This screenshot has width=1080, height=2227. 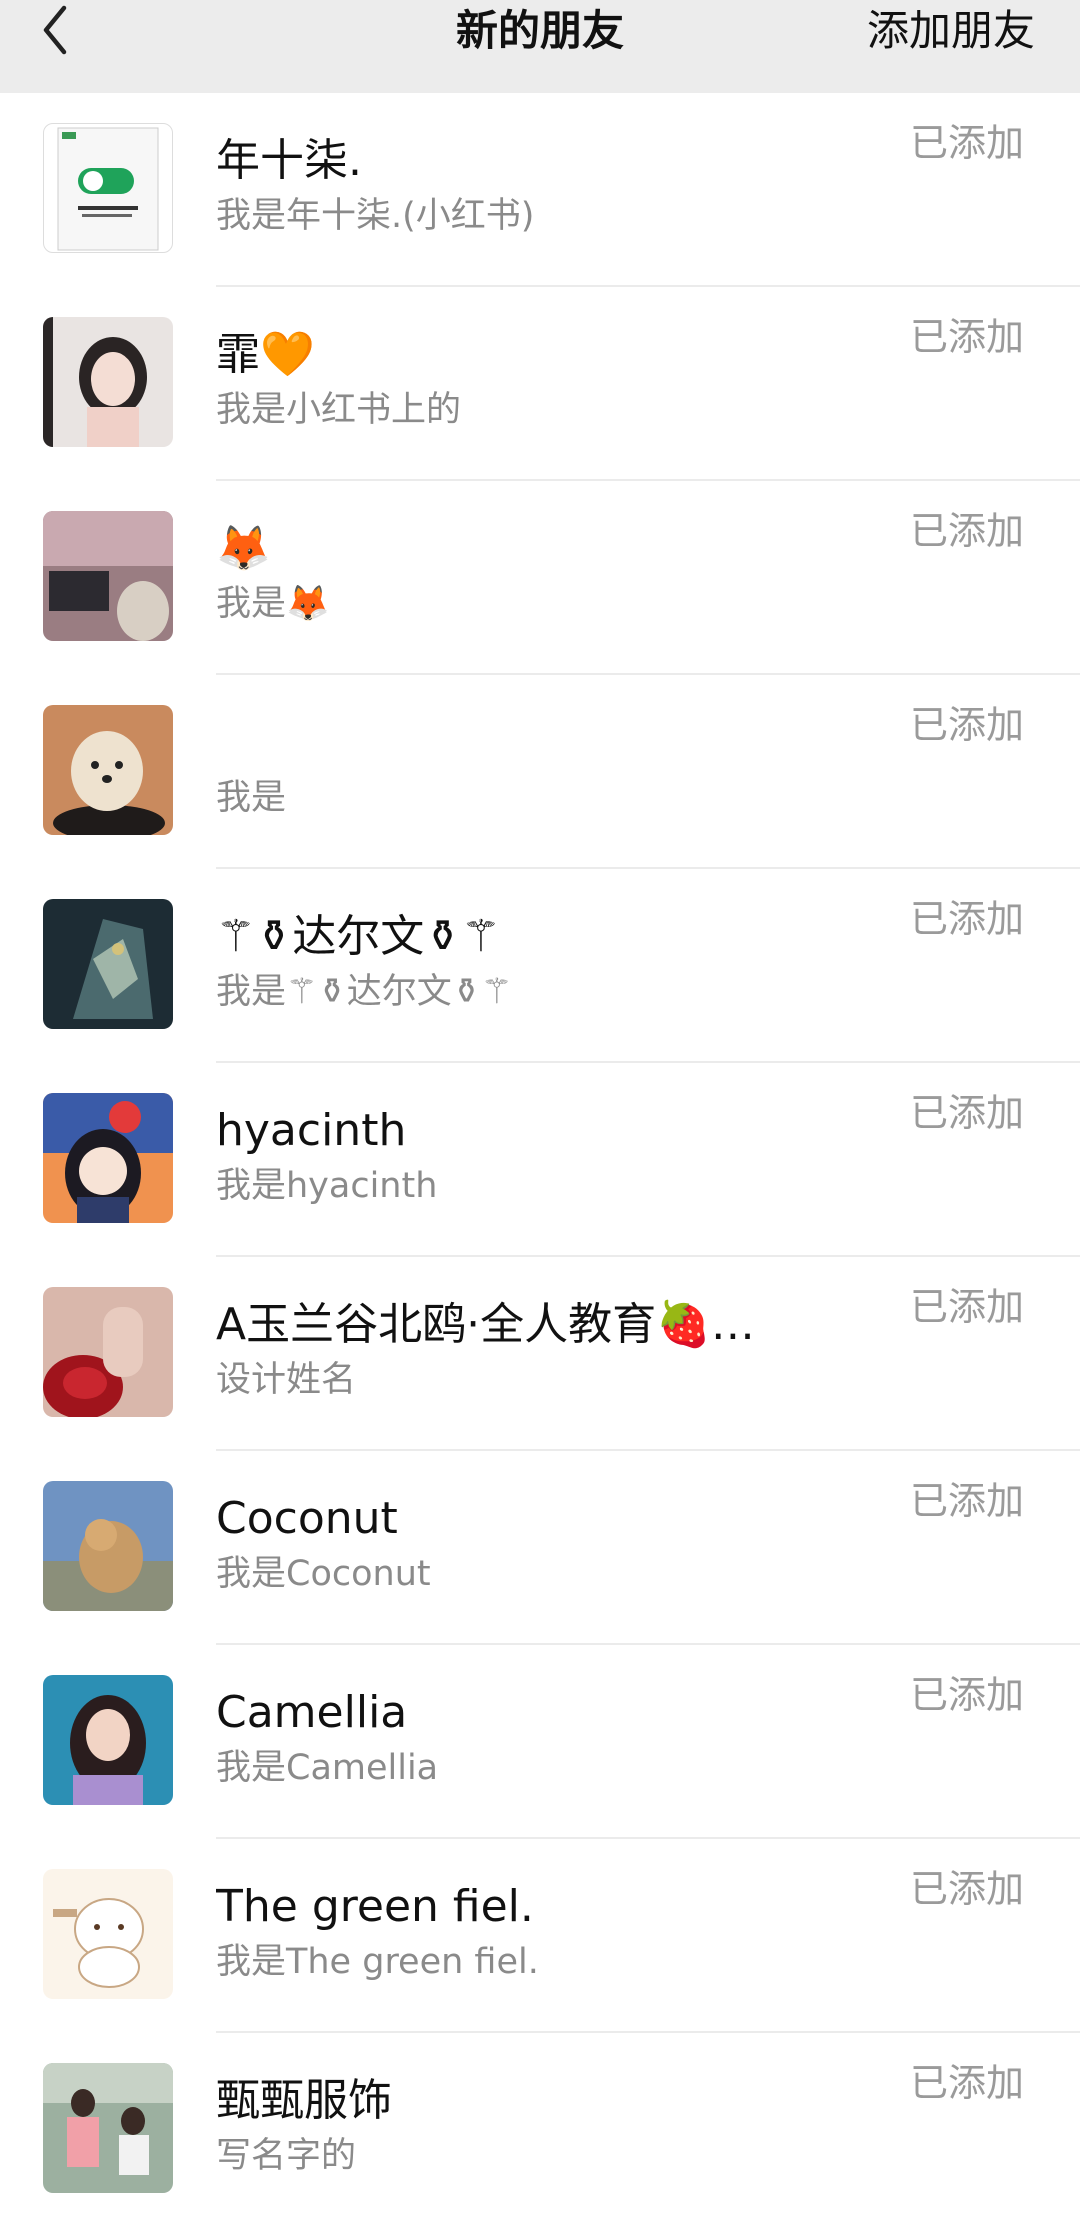 I want to click on friend-name: Coconut, so click(x=307, y=1518).